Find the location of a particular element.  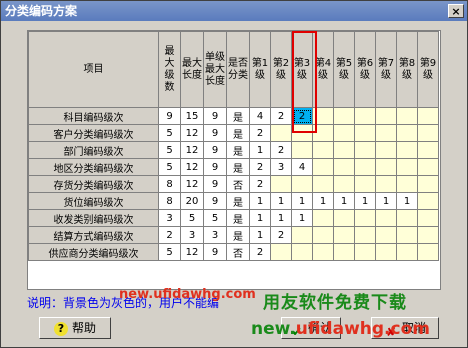

table-row: 科目编码级次 9 15 9 是 4 2 2 is located at coordinates (233, 116).